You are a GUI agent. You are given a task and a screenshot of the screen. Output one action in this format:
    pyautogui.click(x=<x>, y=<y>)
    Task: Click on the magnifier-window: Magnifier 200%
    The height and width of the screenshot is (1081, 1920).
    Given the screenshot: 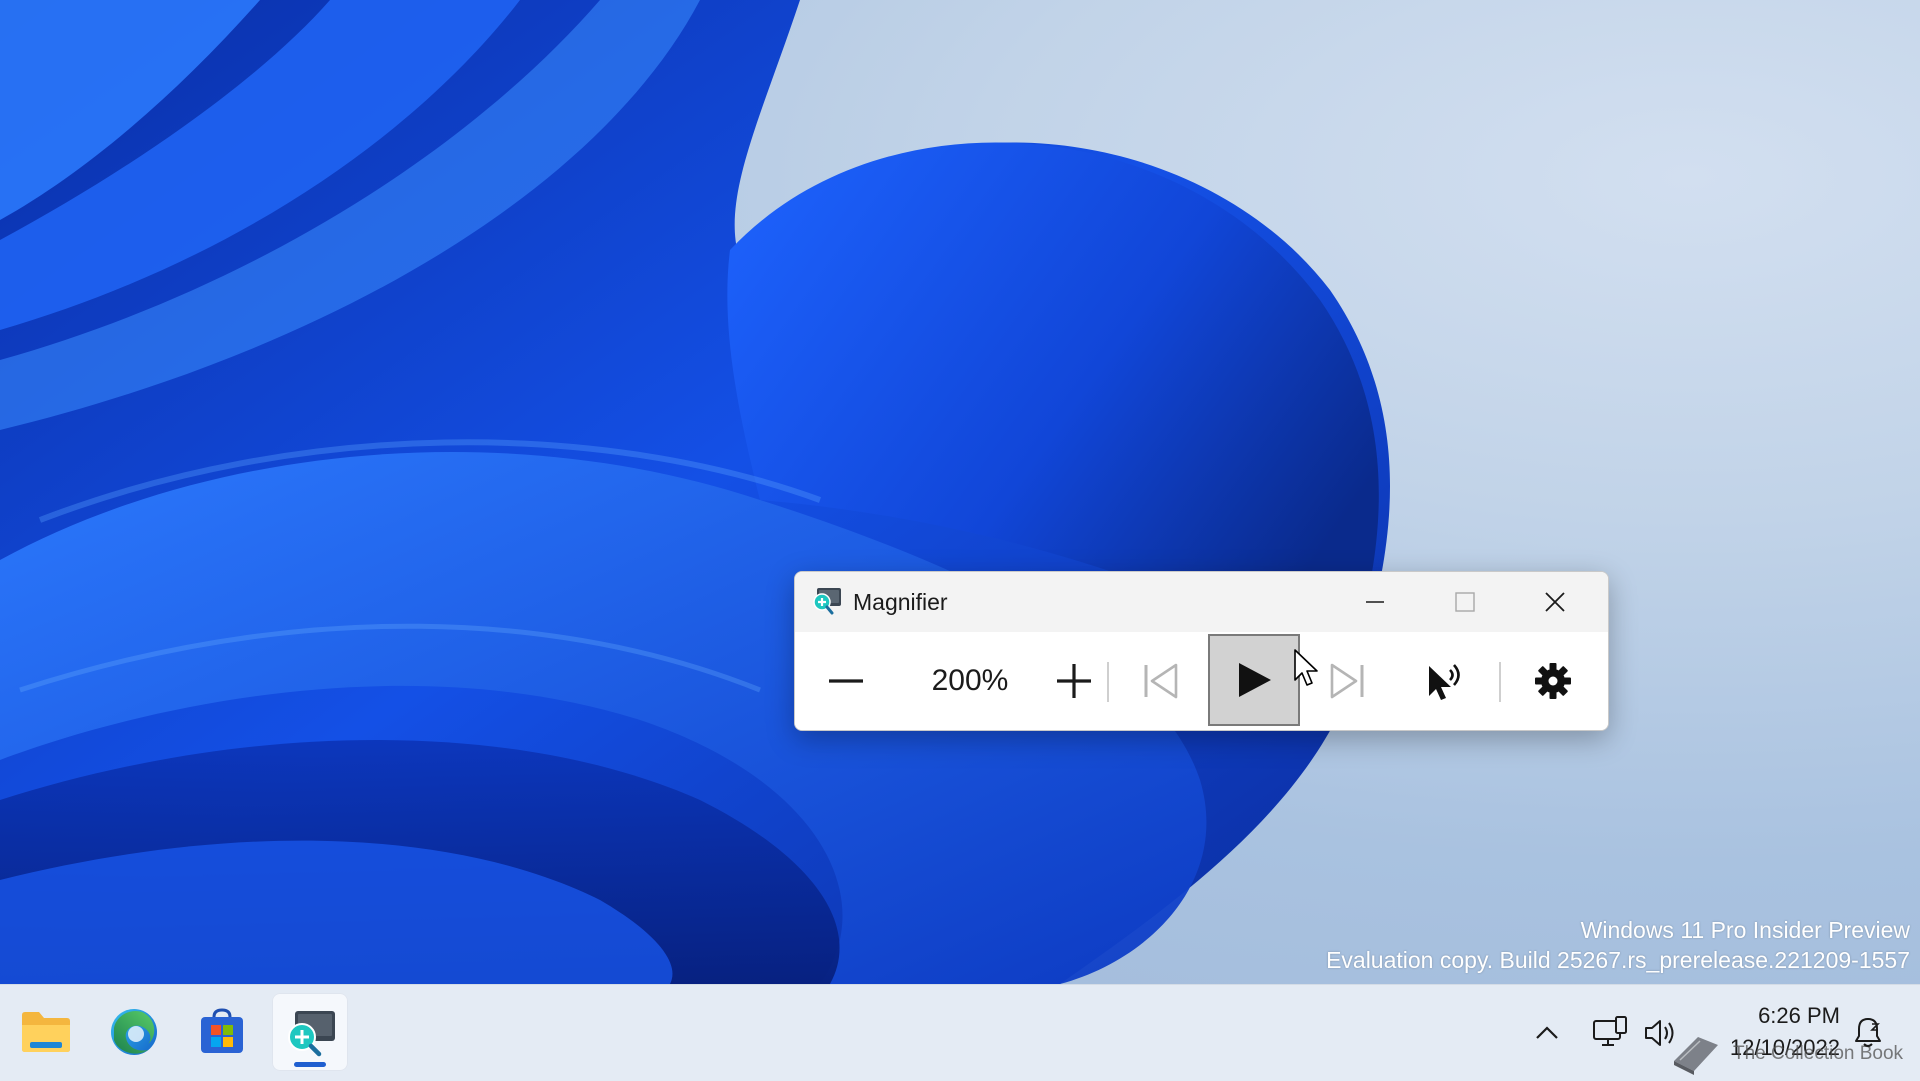 What is the action you would take?
    pyautogui.click(x=1201, y=651)
    